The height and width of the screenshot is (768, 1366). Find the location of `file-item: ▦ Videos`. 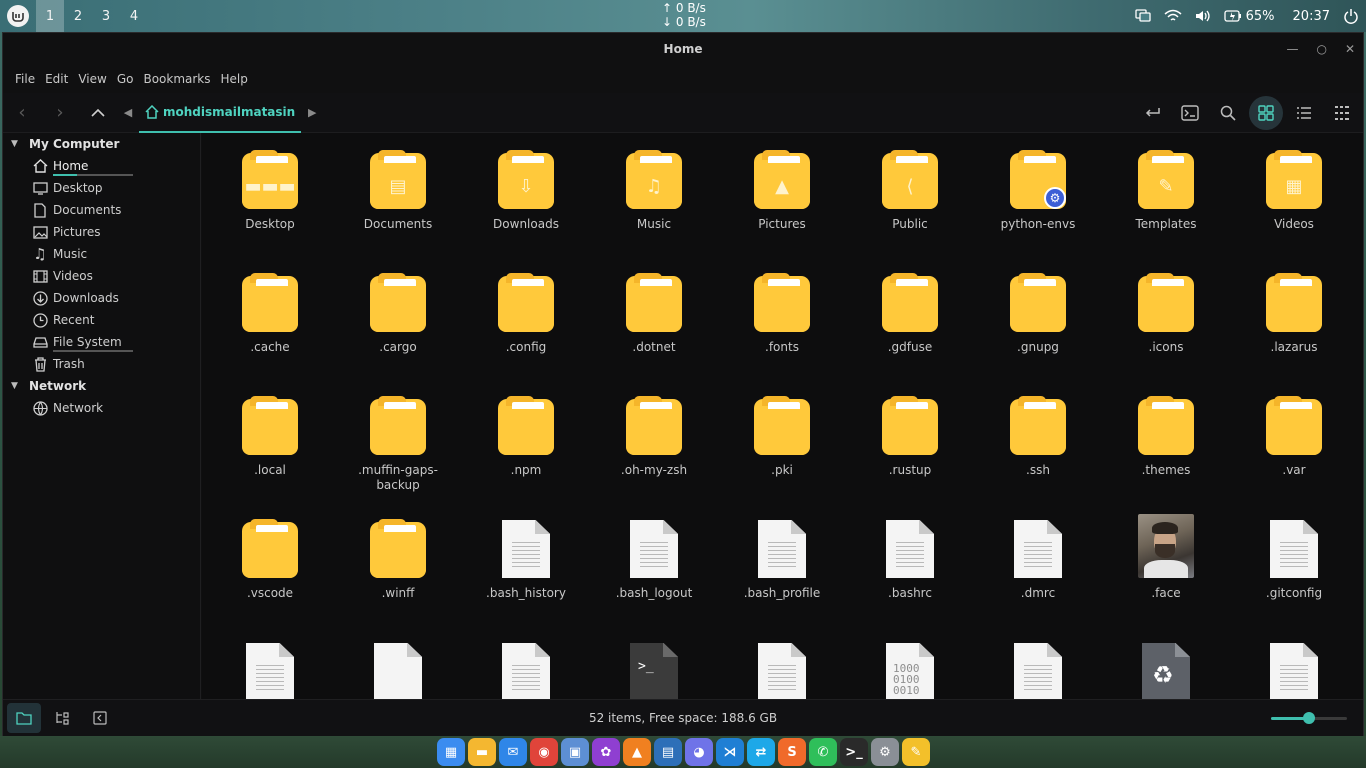

file-item: ▦ Videos is located at coordinates (1294, 210).